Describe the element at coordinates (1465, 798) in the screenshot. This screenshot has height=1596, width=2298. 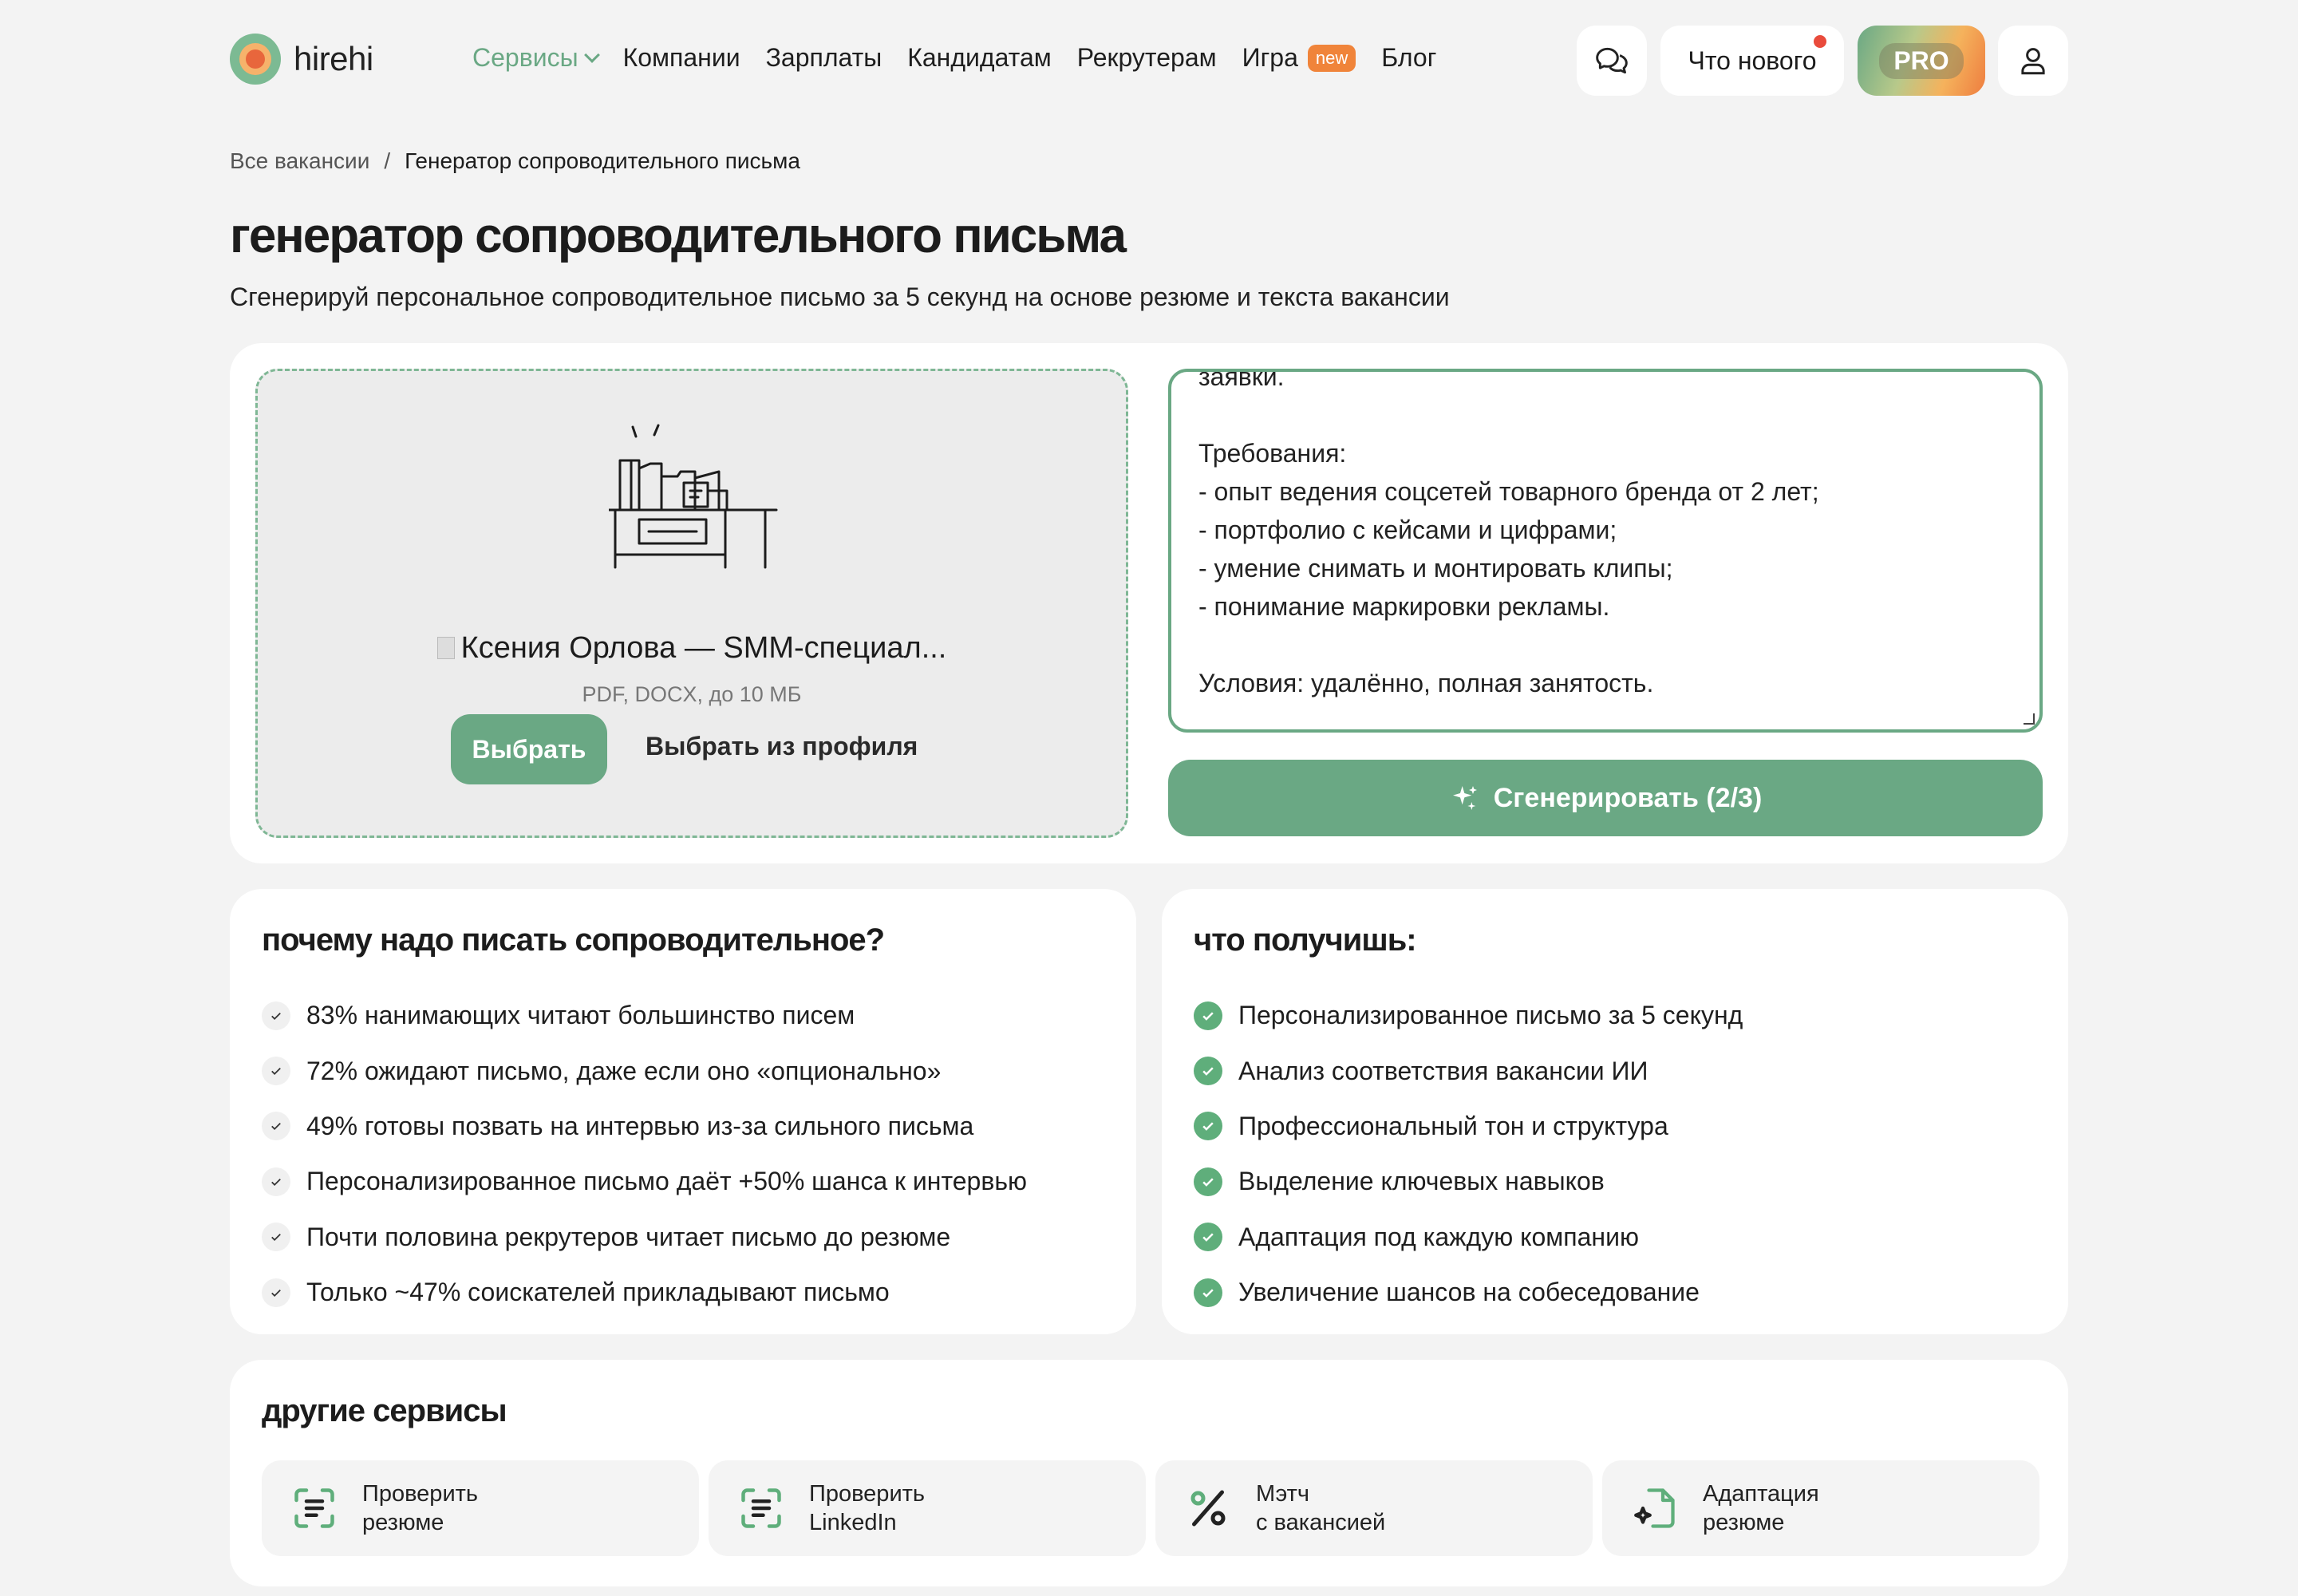
I see `sparkles-icon` at that location.